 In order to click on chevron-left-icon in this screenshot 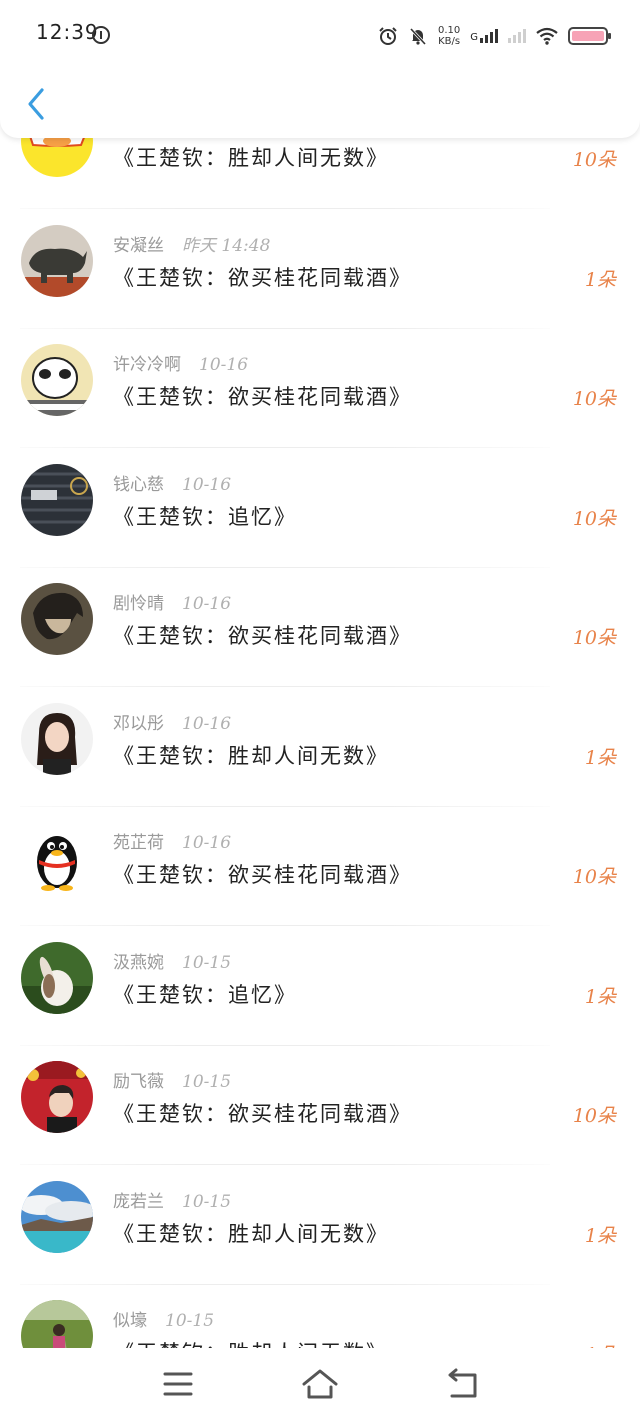, I will do `click(36, 104)`.